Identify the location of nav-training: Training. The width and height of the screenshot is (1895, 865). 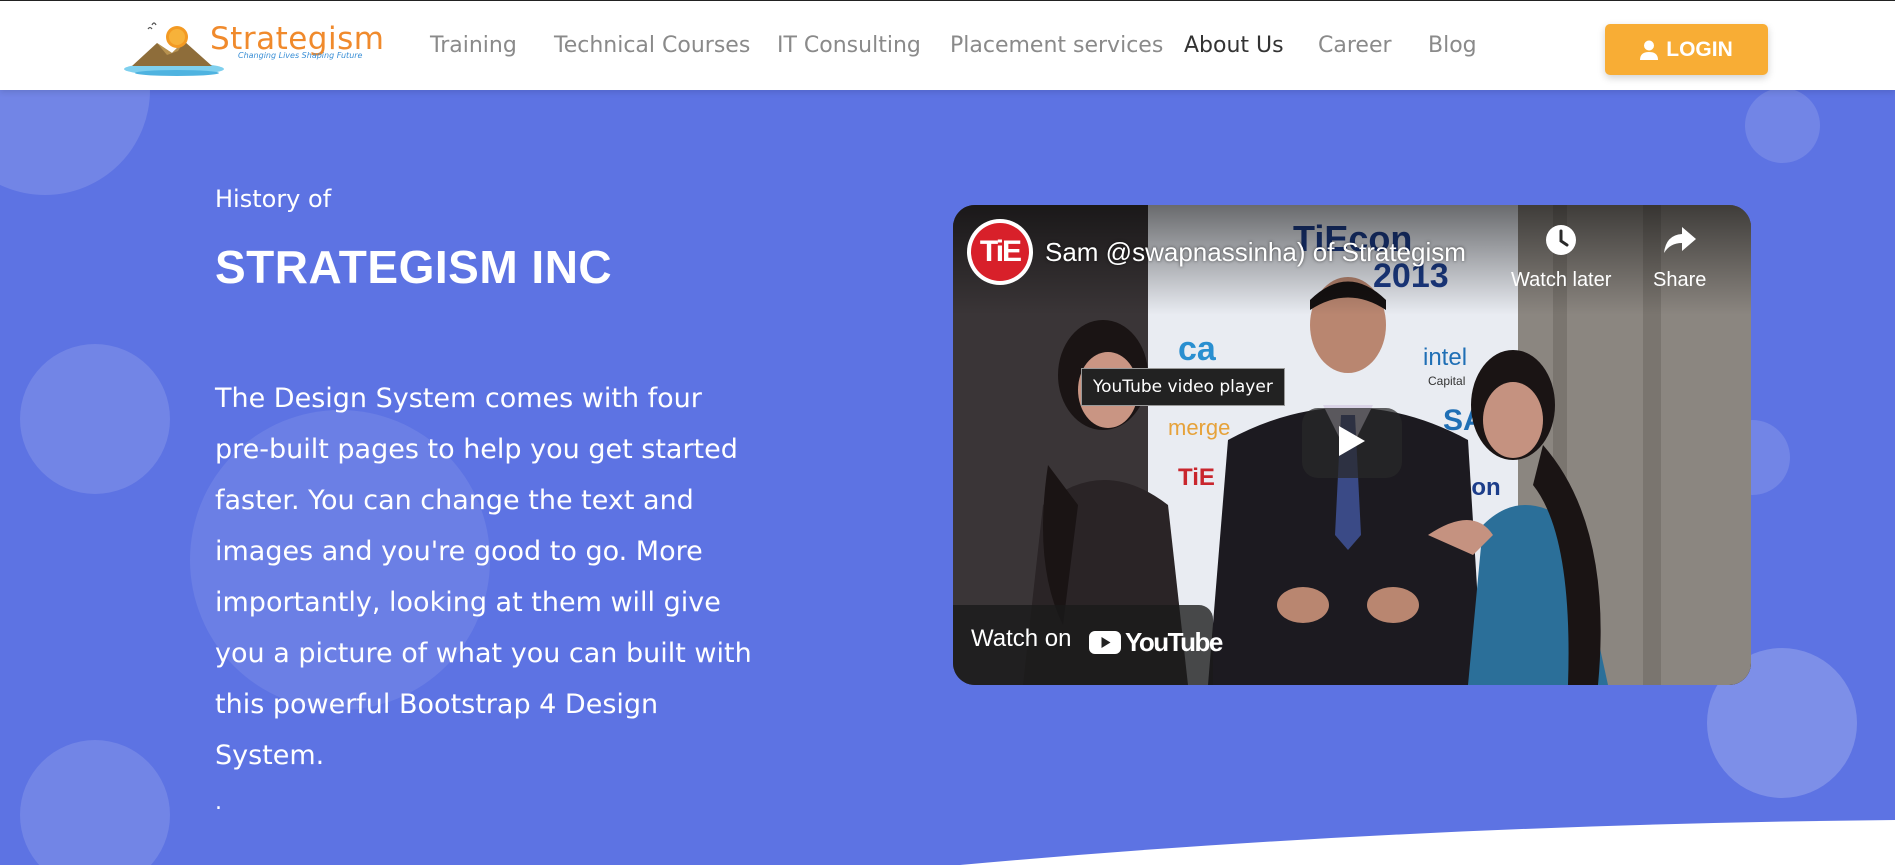
(473, 45).